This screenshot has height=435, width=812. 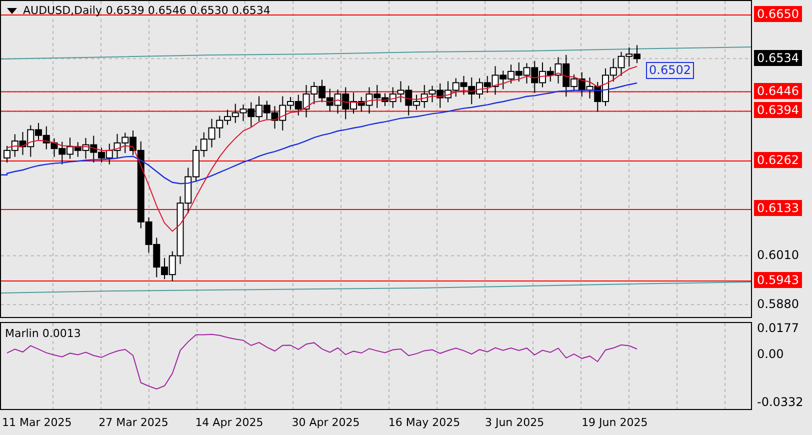 What do you see at coordinates (778, 304) in the screenshot?
I see `price-label: 0.5880` at bounding box center [778, 304].